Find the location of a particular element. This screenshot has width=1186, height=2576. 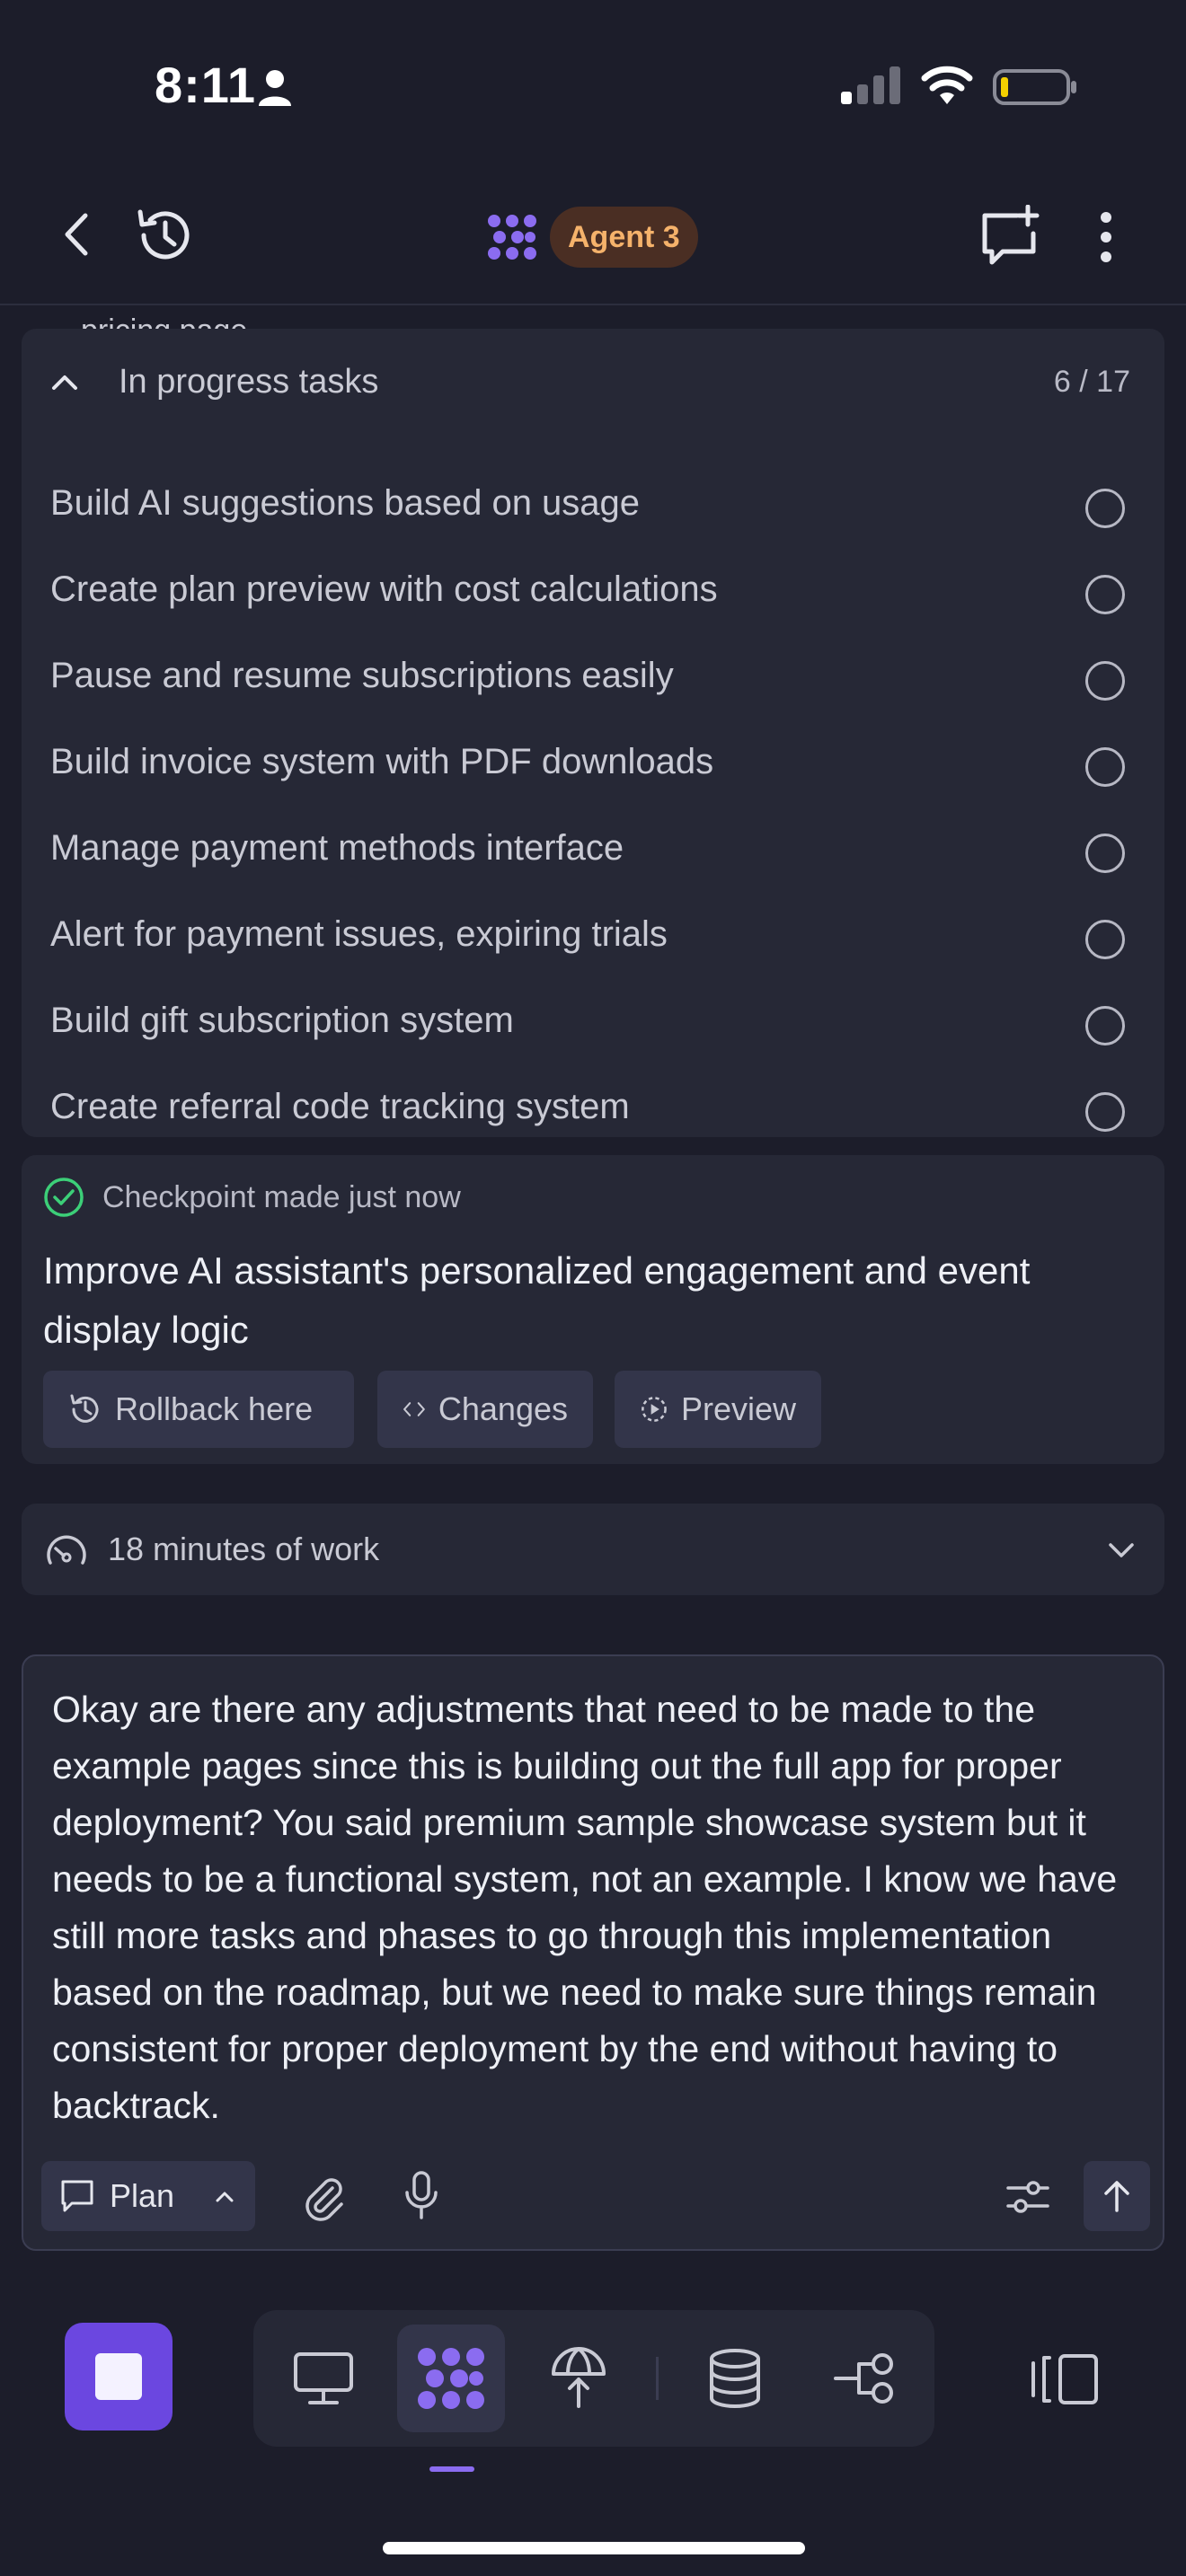

task-label: Build AI suggestions based on usage is located at coordinates (345, 503).